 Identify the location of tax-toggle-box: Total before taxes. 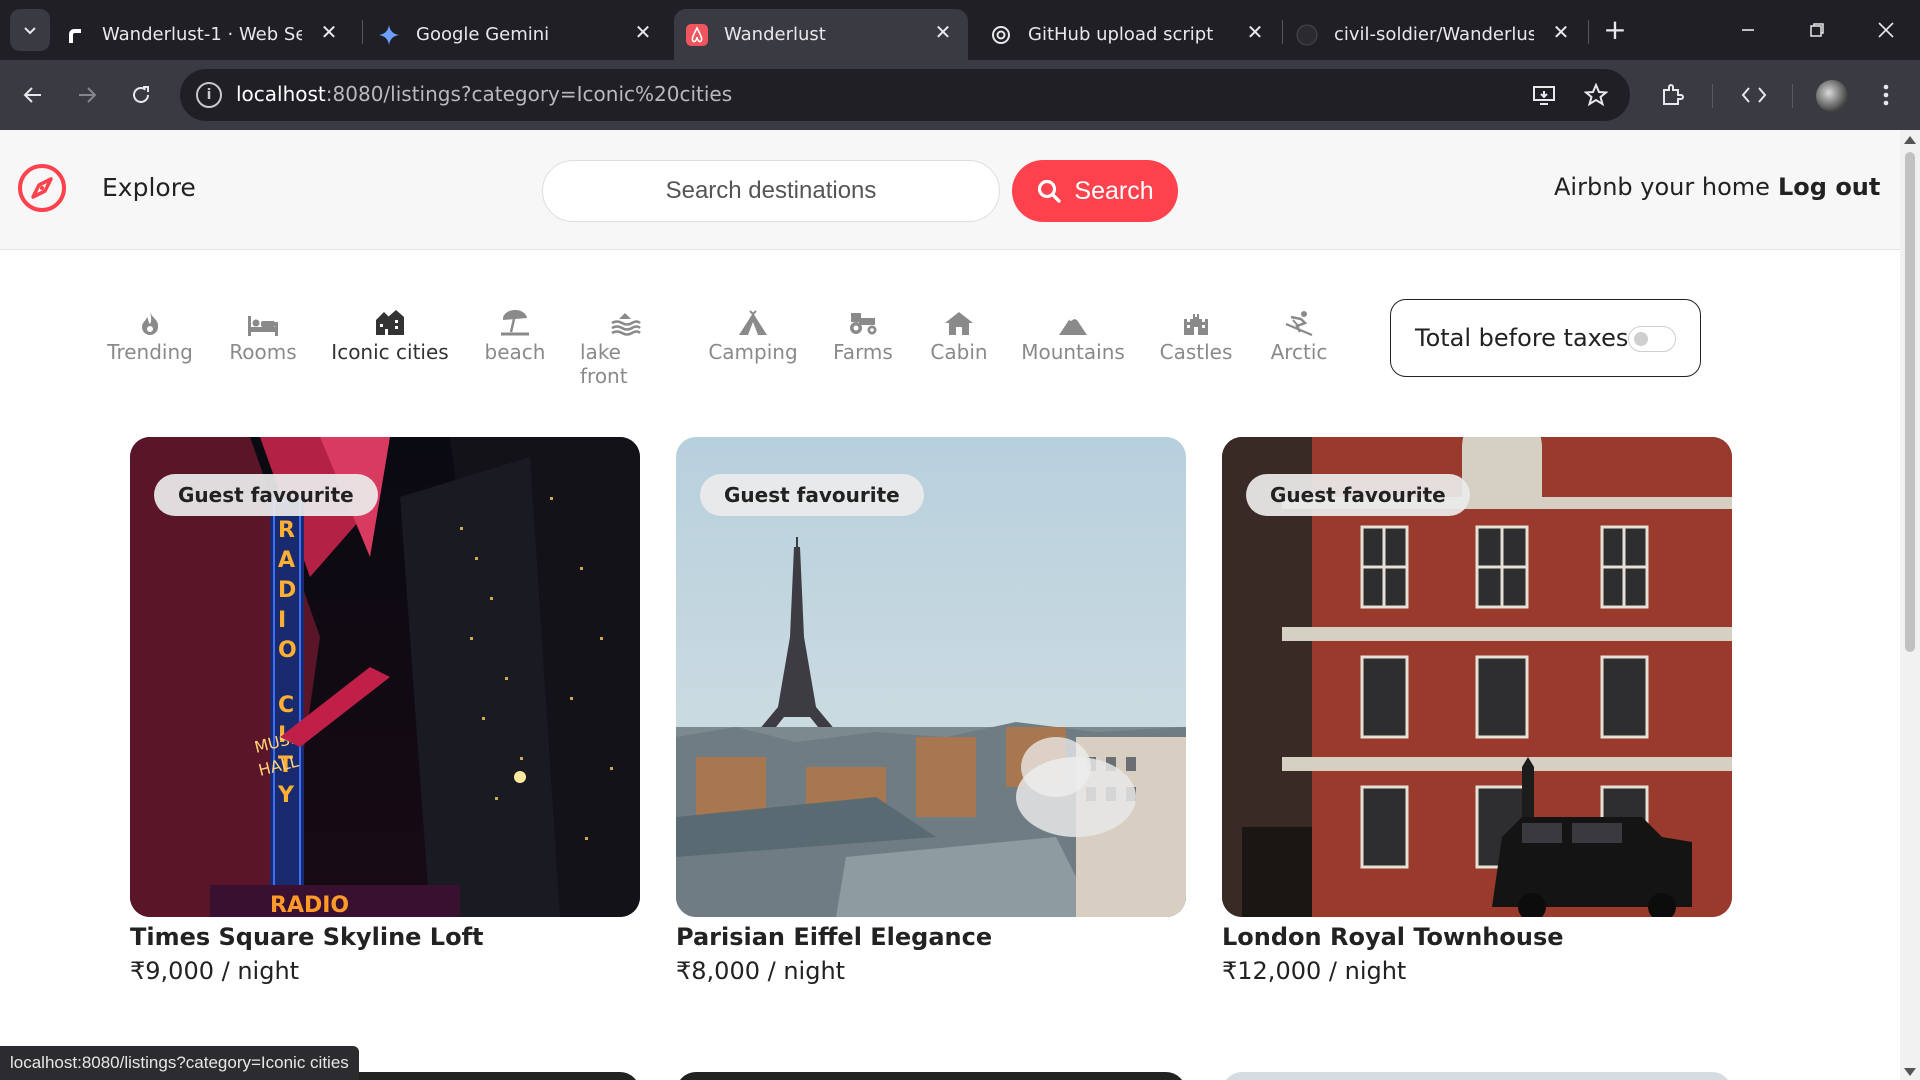
(1545, 338).